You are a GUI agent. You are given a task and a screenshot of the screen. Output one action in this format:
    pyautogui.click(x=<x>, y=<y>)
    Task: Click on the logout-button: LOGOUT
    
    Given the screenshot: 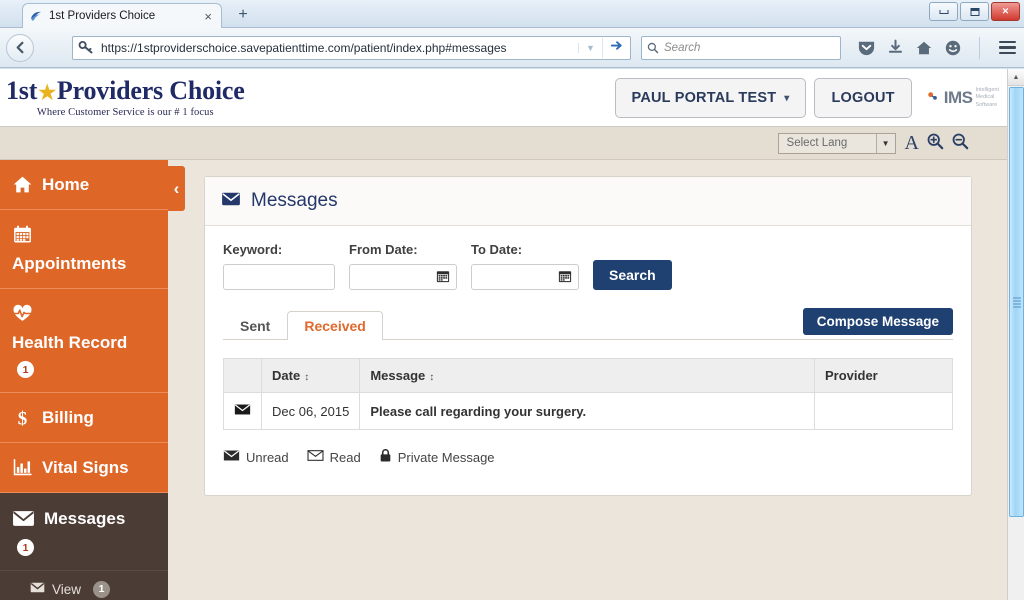 What is the action you would take?
    pyautogui.click(x=863, y=98)
    